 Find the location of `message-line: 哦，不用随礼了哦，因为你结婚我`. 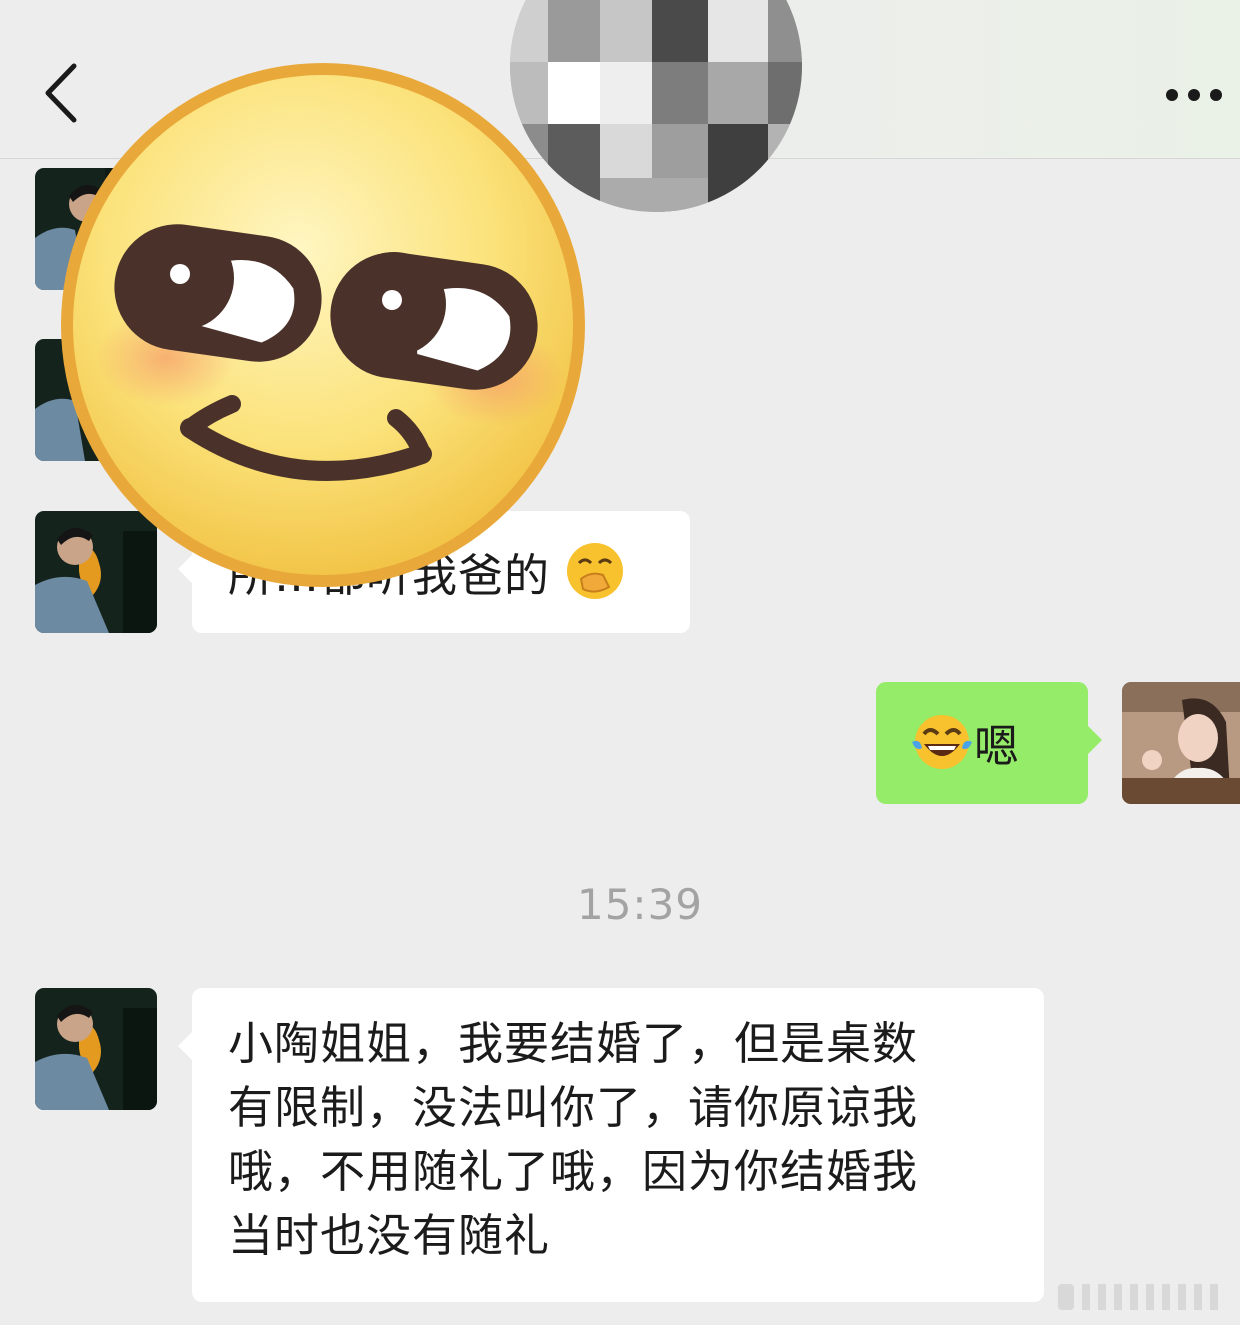

message-line: 哦，不用随礼了哦，因为你结婚我 is located at coordinates (573, 1171).